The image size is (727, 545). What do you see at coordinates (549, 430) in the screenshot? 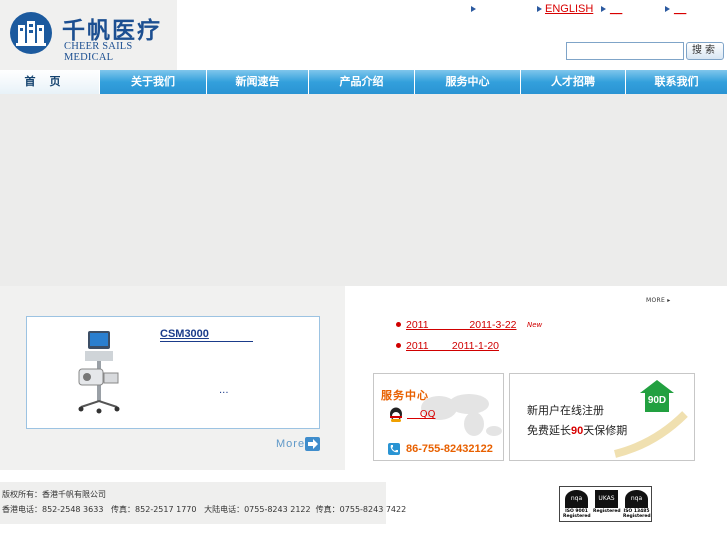
I see `warranty-line2-prefix: 免费延长` at bounding box center [549, 430].